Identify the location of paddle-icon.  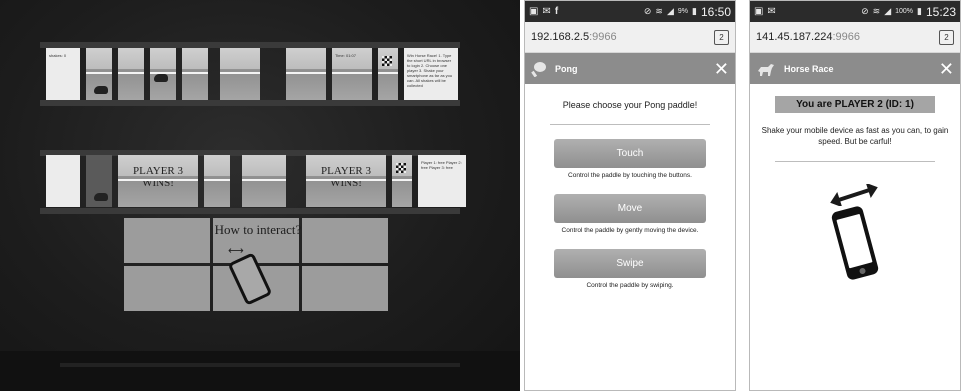
(538, 69).